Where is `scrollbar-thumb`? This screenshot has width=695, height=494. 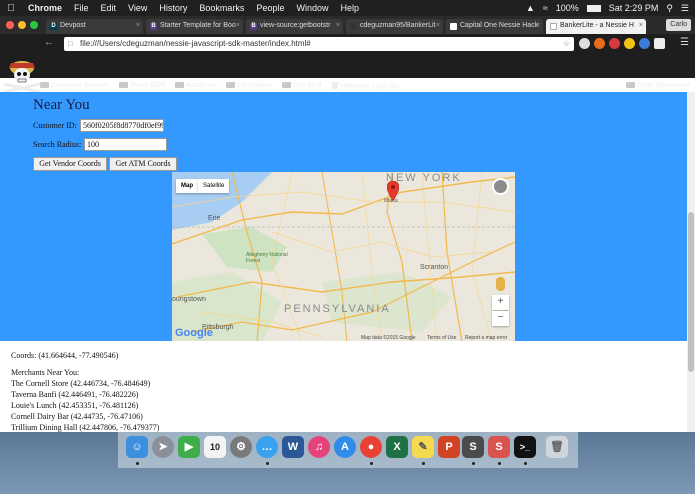 scrollbar-thumb is located at coordinates (691, 292).